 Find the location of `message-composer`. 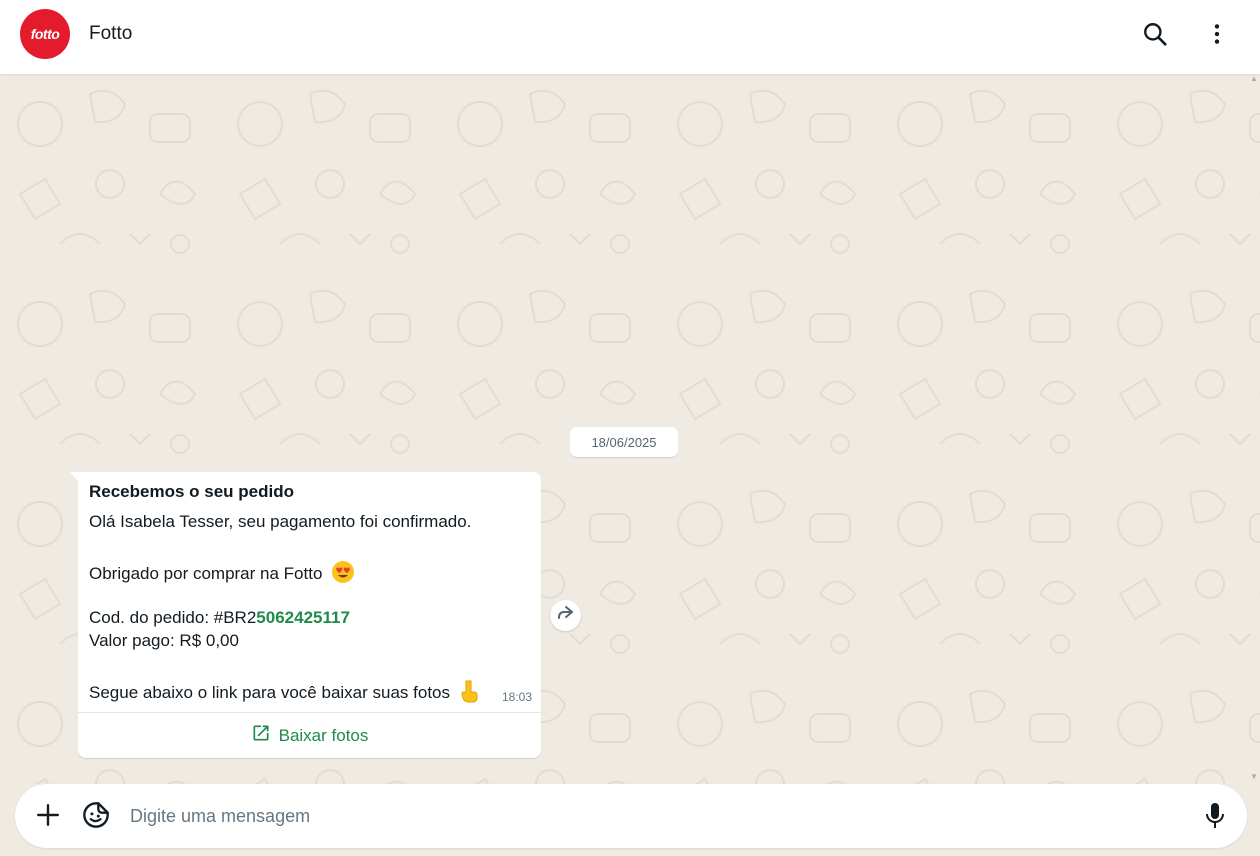

message-composer is located at coordinates (631, 816).